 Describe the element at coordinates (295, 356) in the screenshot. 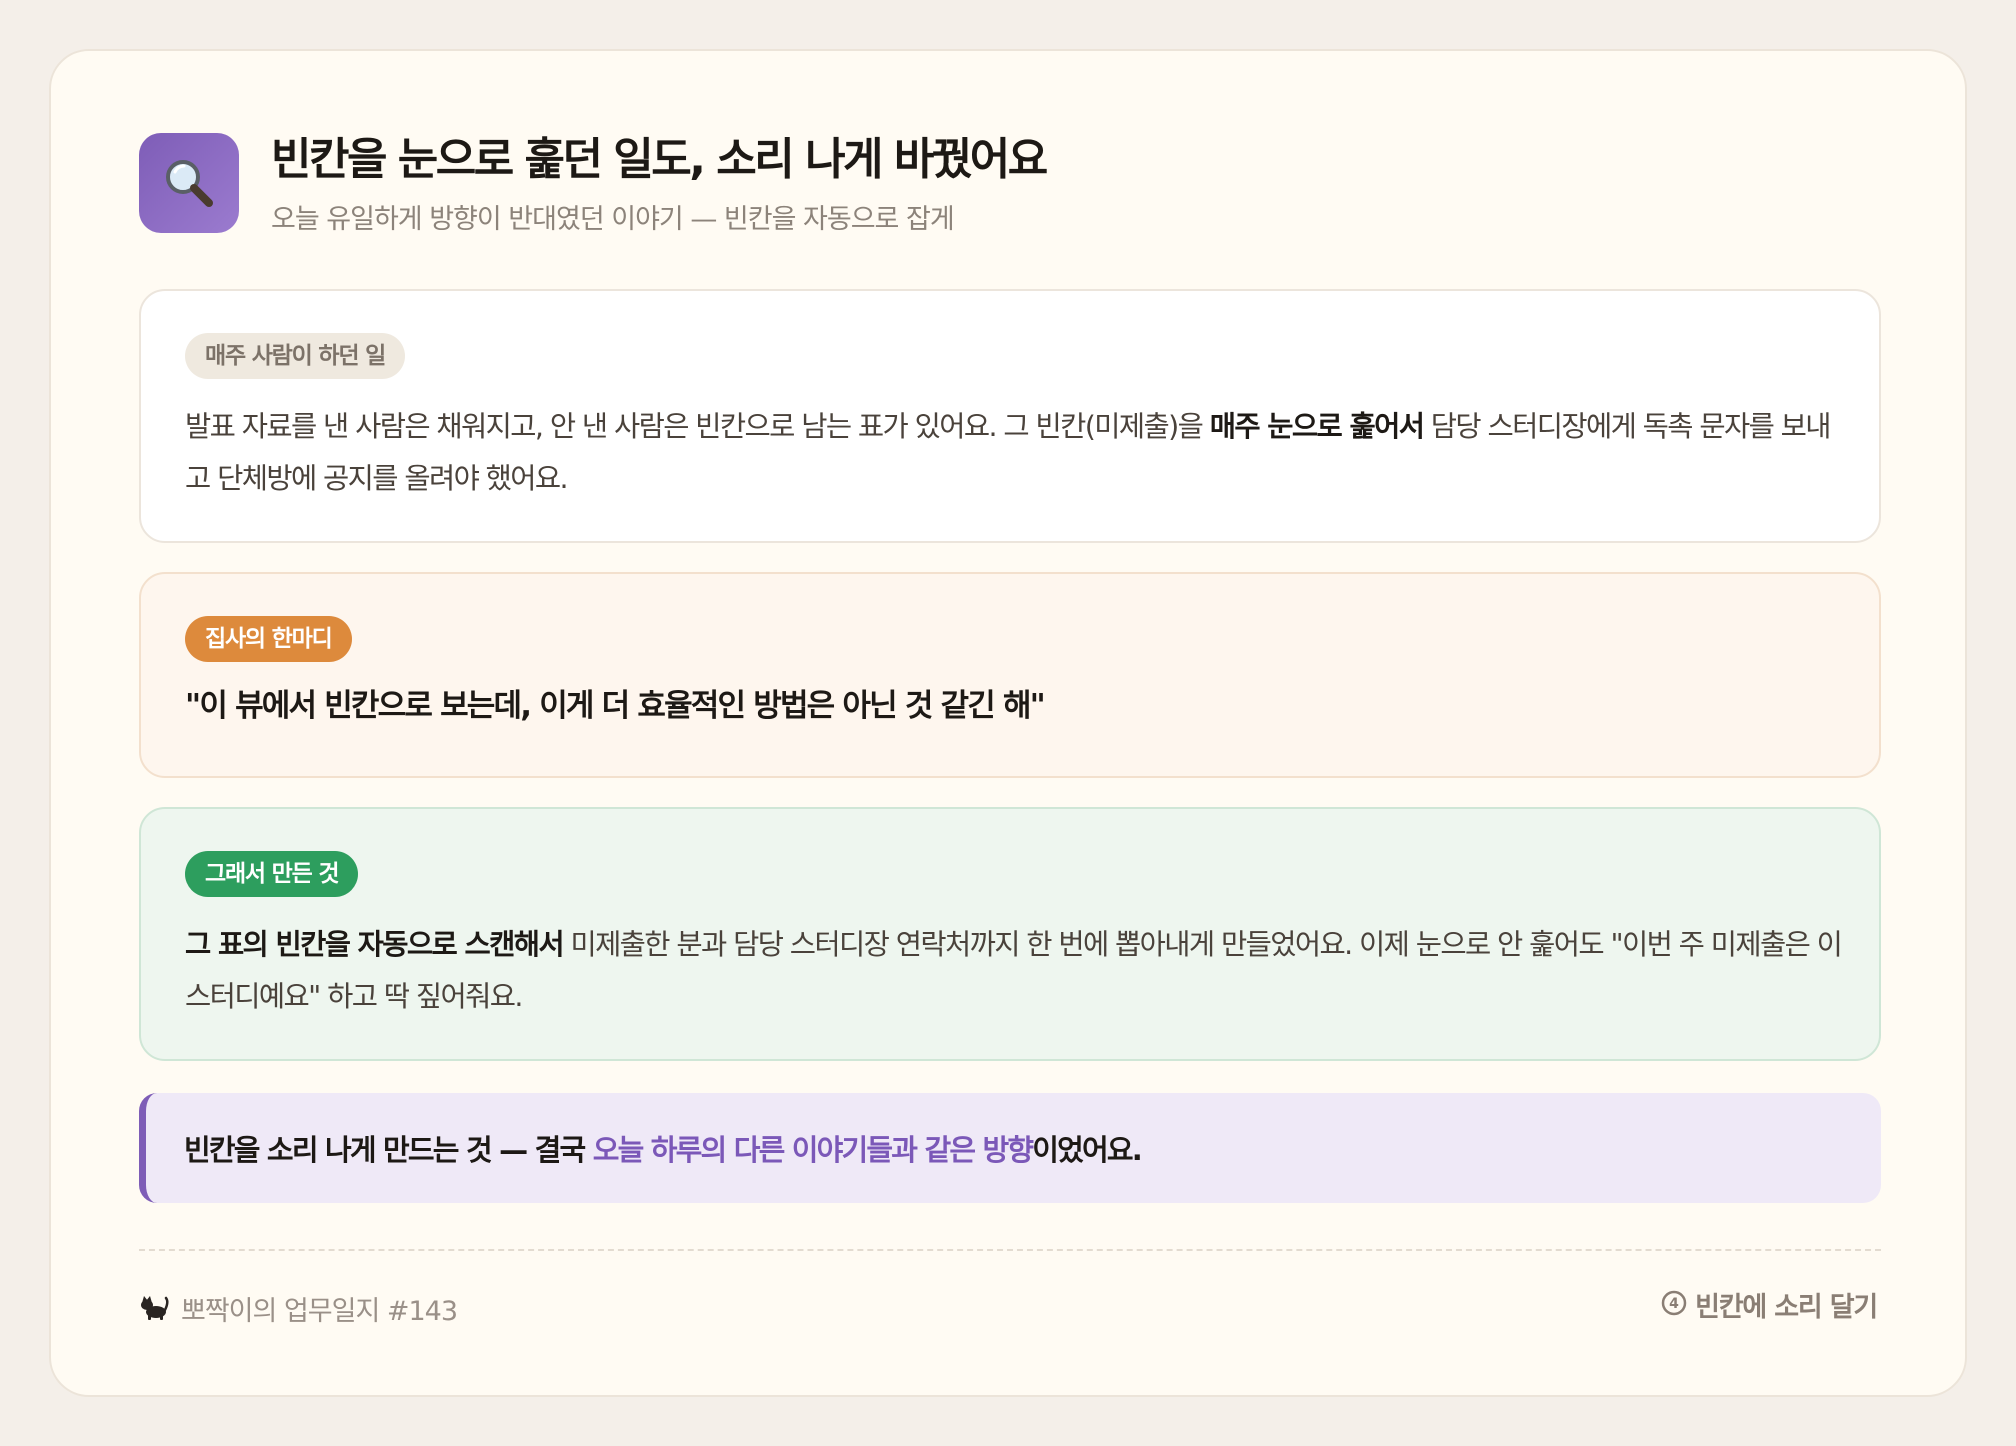

I see `before-tag: 매주 사람이 하던 일` at that location.